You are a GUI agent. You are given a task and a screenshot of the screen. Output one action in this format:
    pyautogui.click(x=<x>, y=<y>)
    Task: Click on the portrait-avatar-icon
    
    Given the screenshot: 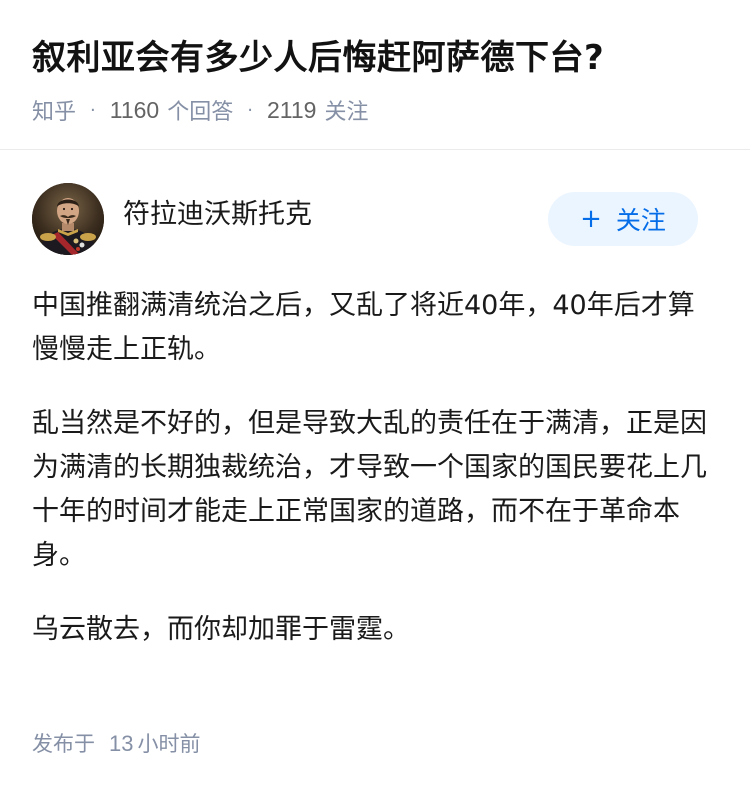 What is the action you would take?
    pyautogui.click(x=68, y=219)
    